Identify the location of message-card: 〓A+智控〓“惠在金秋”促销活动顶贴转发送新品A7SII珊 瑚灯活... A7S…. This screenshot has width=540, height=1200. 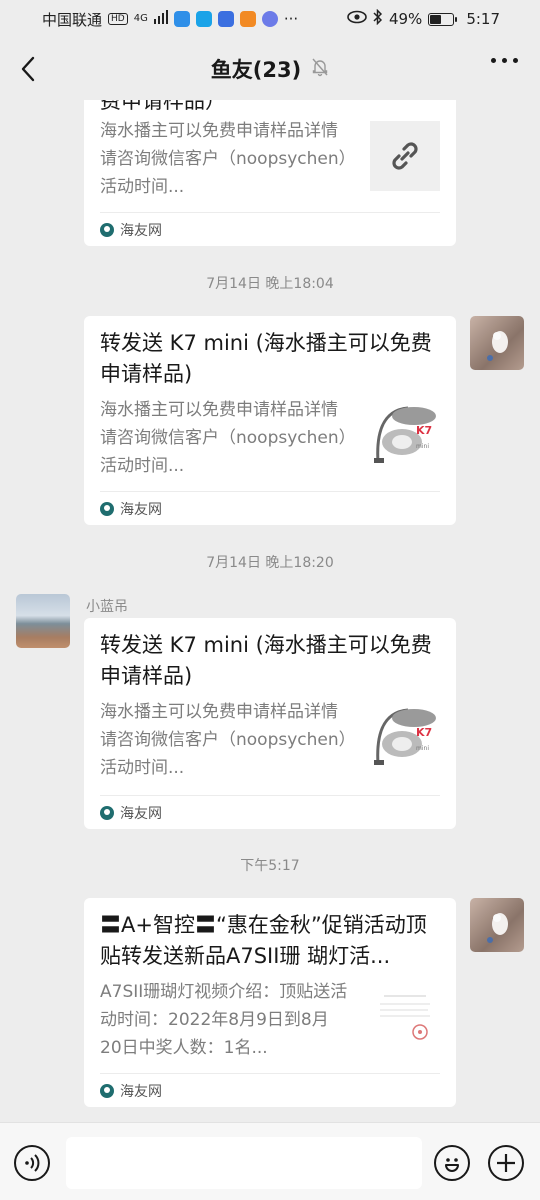
(270, 1002).